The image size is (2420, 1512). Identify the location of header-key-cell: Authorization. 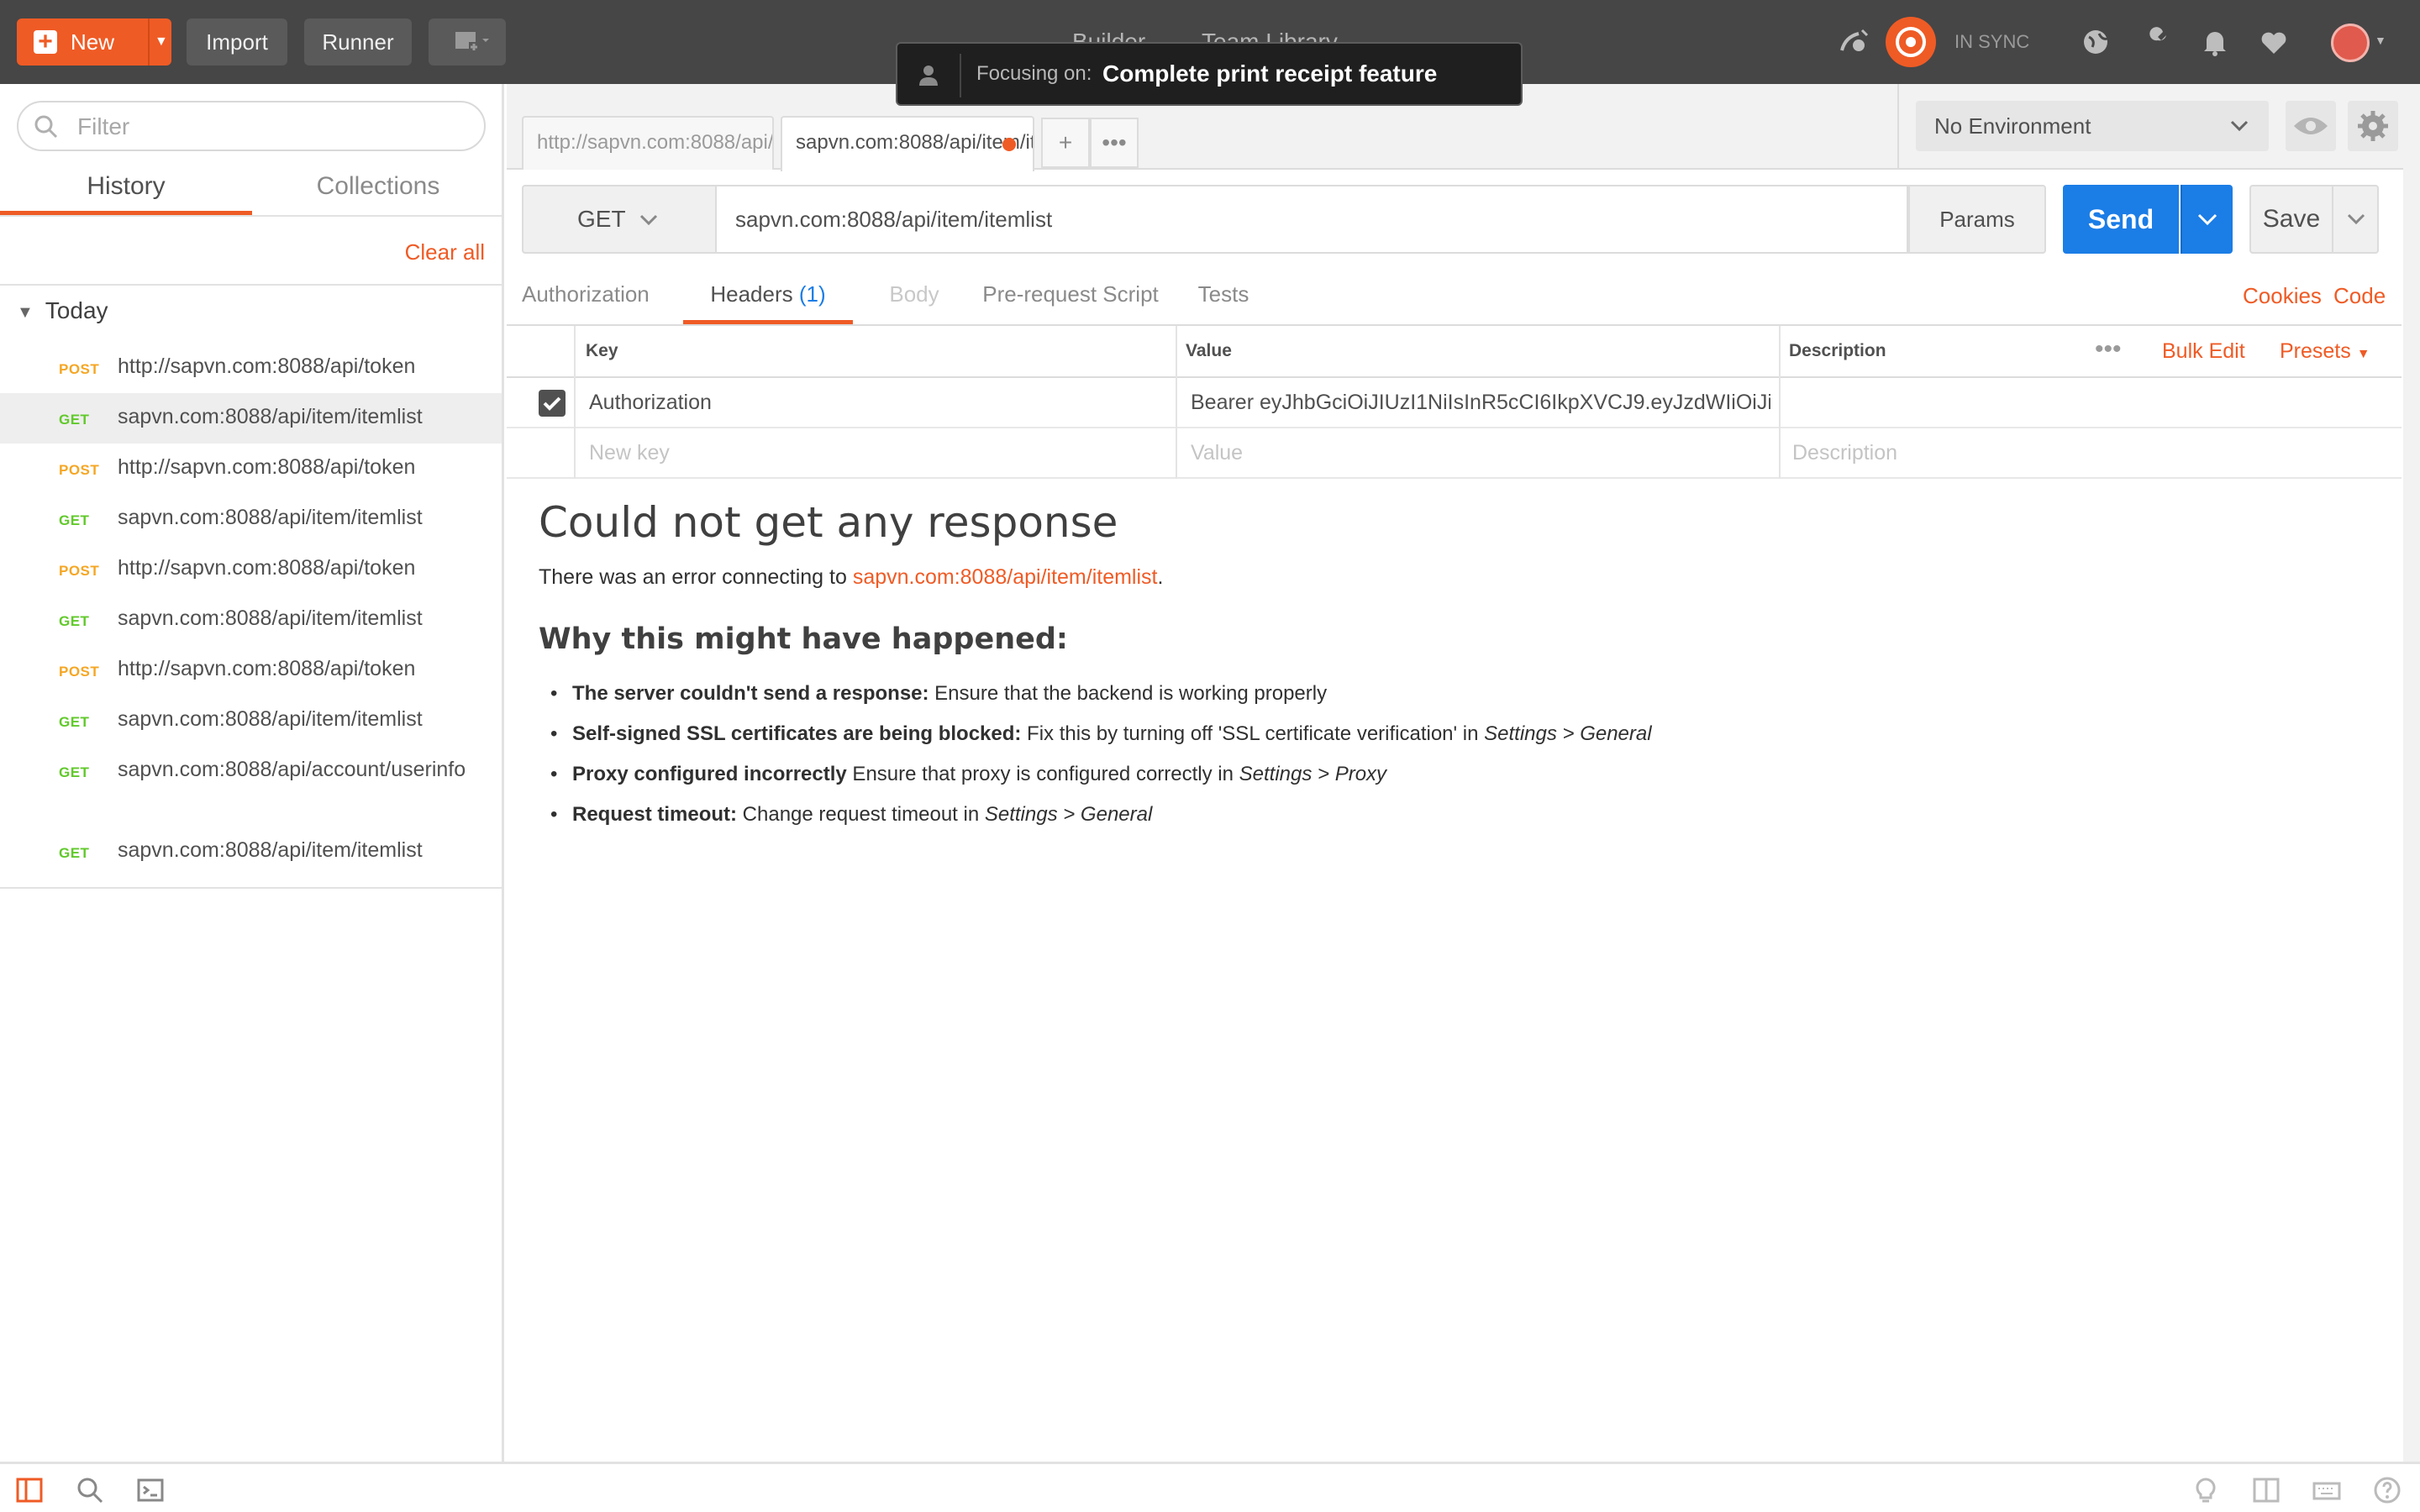
(879, 402).